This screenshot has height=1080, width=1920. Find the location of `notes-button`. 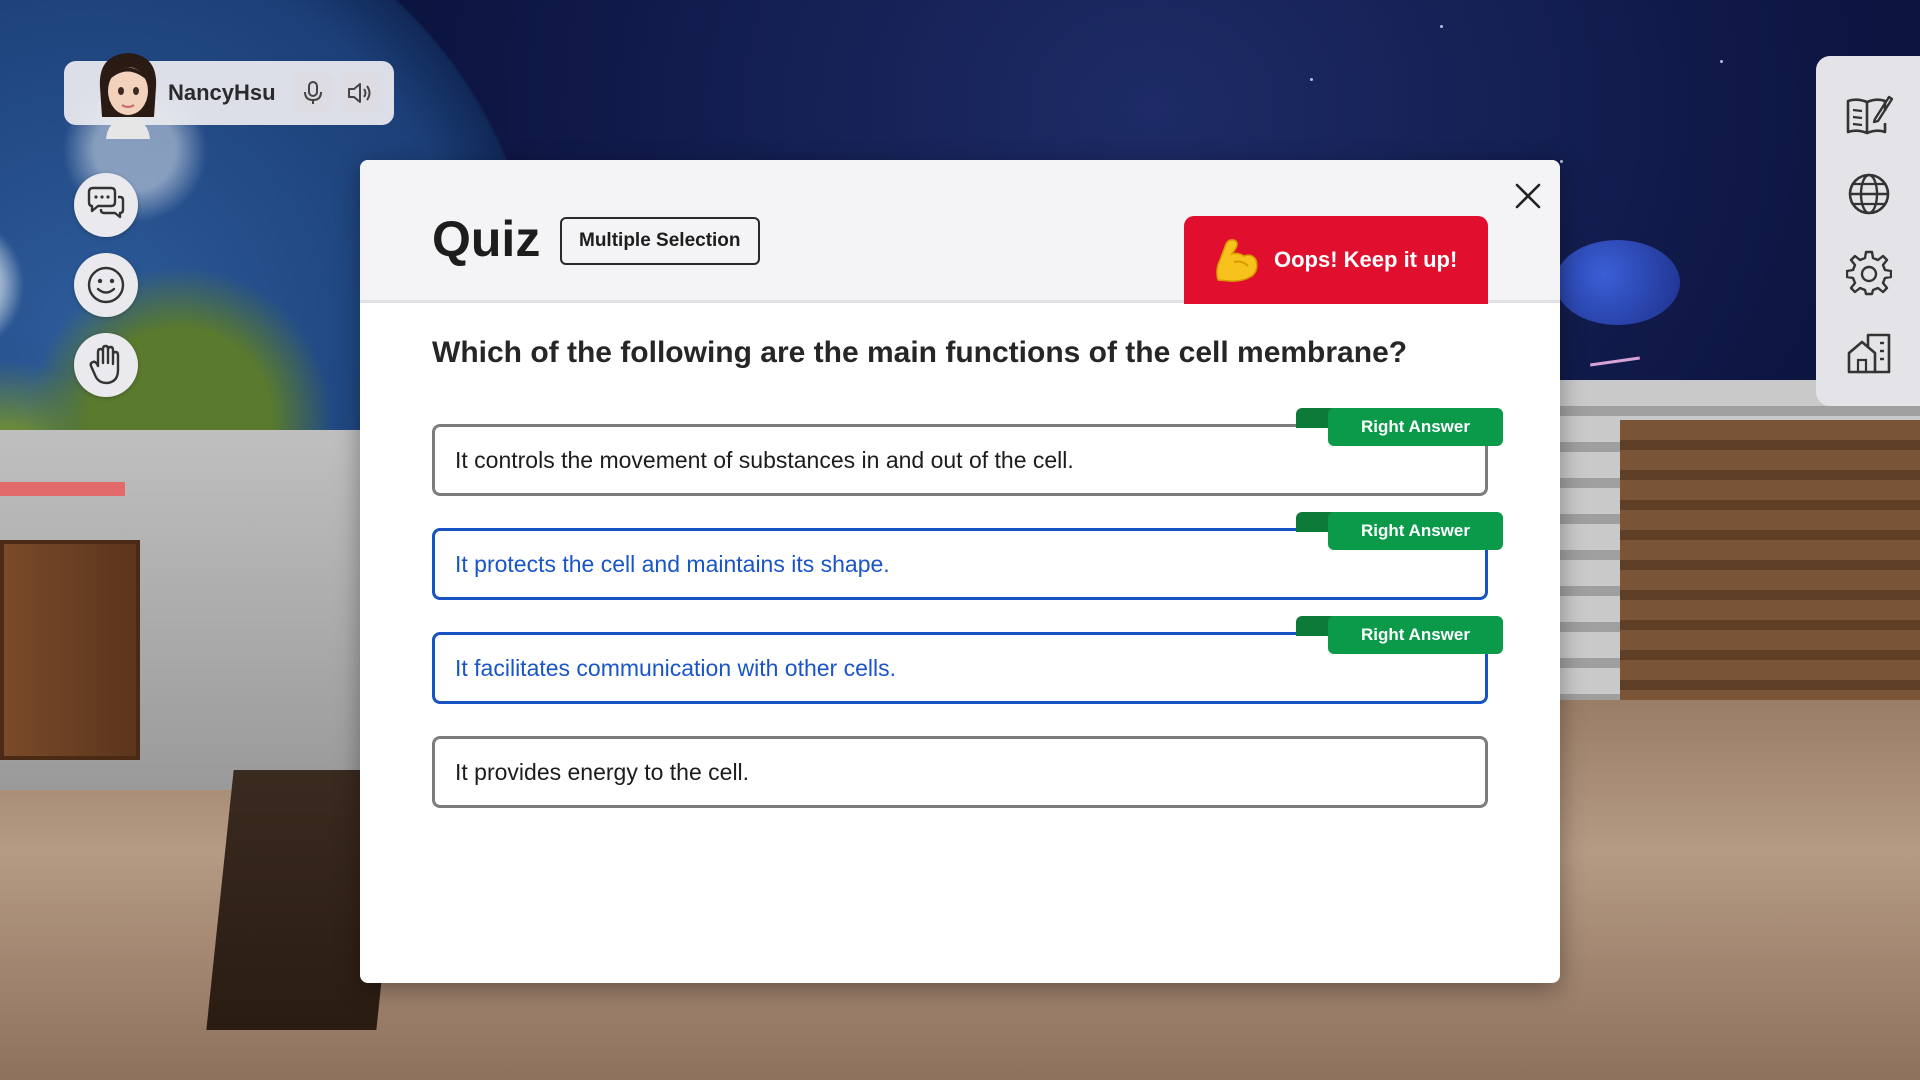

notes-button is located at coordinates (1869, 115).